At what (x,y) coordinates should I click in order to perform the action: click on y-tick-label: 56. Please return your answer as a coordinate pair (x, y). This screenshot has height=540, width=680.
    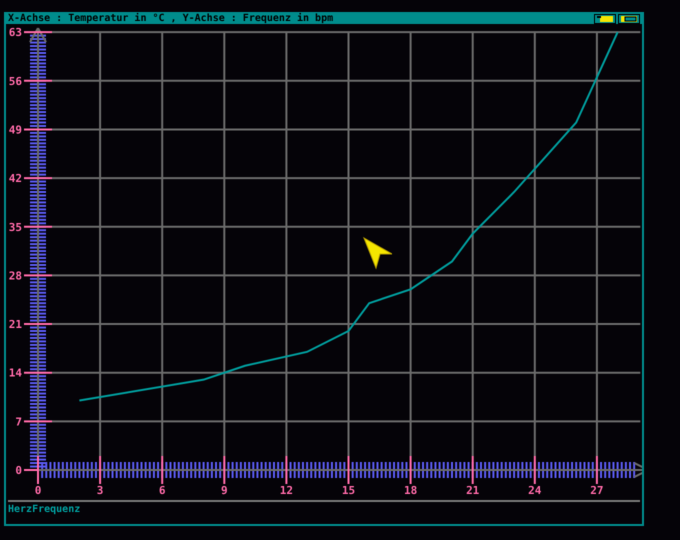
    Looking at the image, I should click on (15, 81).